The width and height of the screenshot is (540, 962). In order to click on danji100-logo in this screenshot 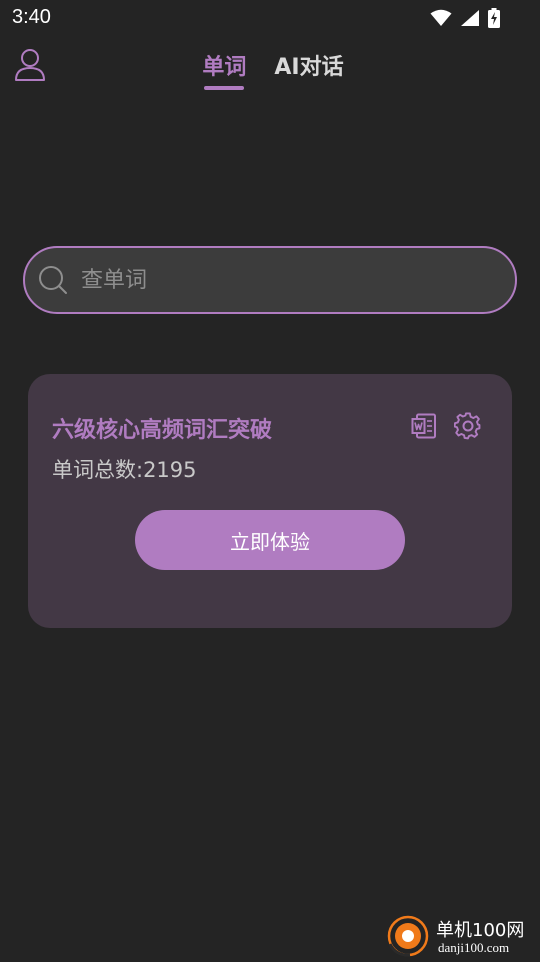, I will do `click(408, 936)`.